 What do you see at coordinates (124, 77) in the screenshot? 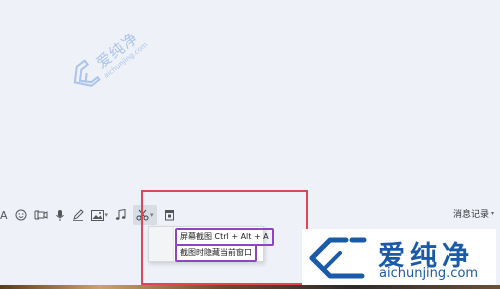
I see `watermark: 爱纯净 aichunjing.com` at bounding box center [124, 77].